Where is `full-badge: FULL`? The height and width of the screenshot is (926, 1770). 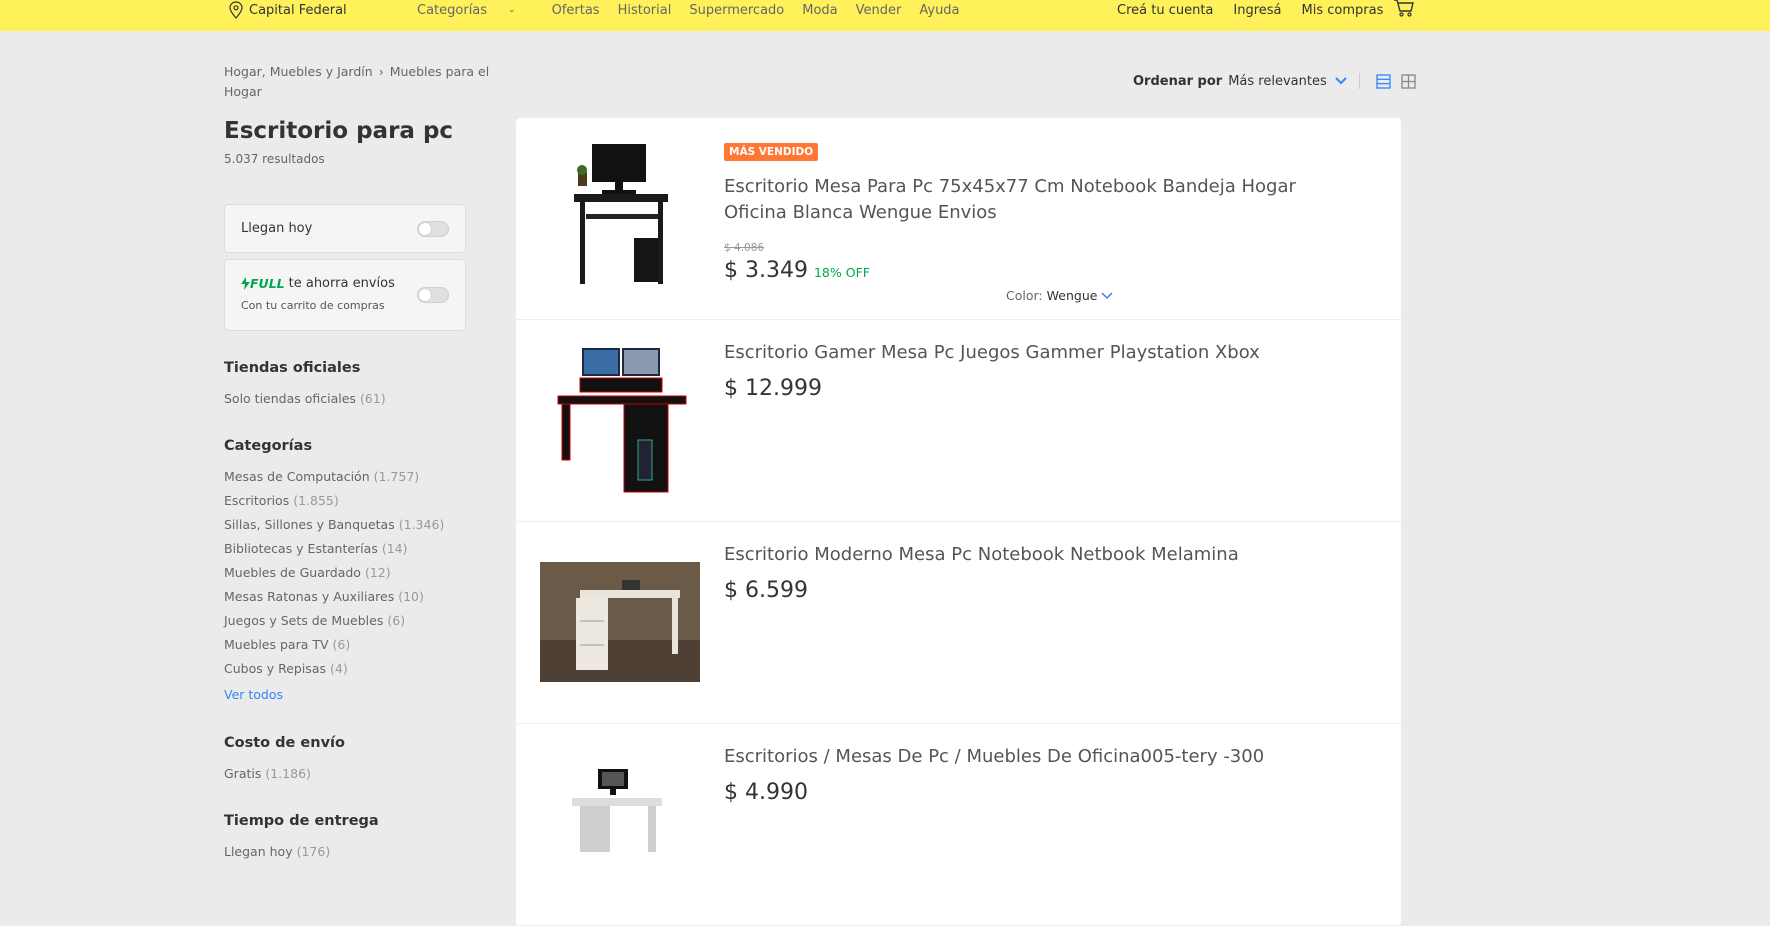
full-badge: FULL is located at coordinates (263, 283).